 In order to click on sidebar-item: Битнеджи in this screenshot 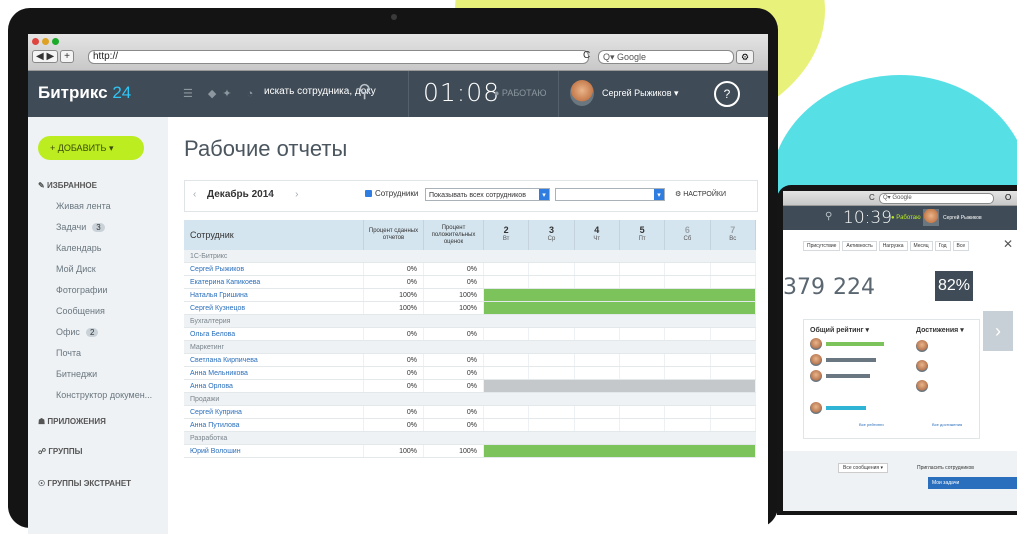, I will do `click(76, 374)`.